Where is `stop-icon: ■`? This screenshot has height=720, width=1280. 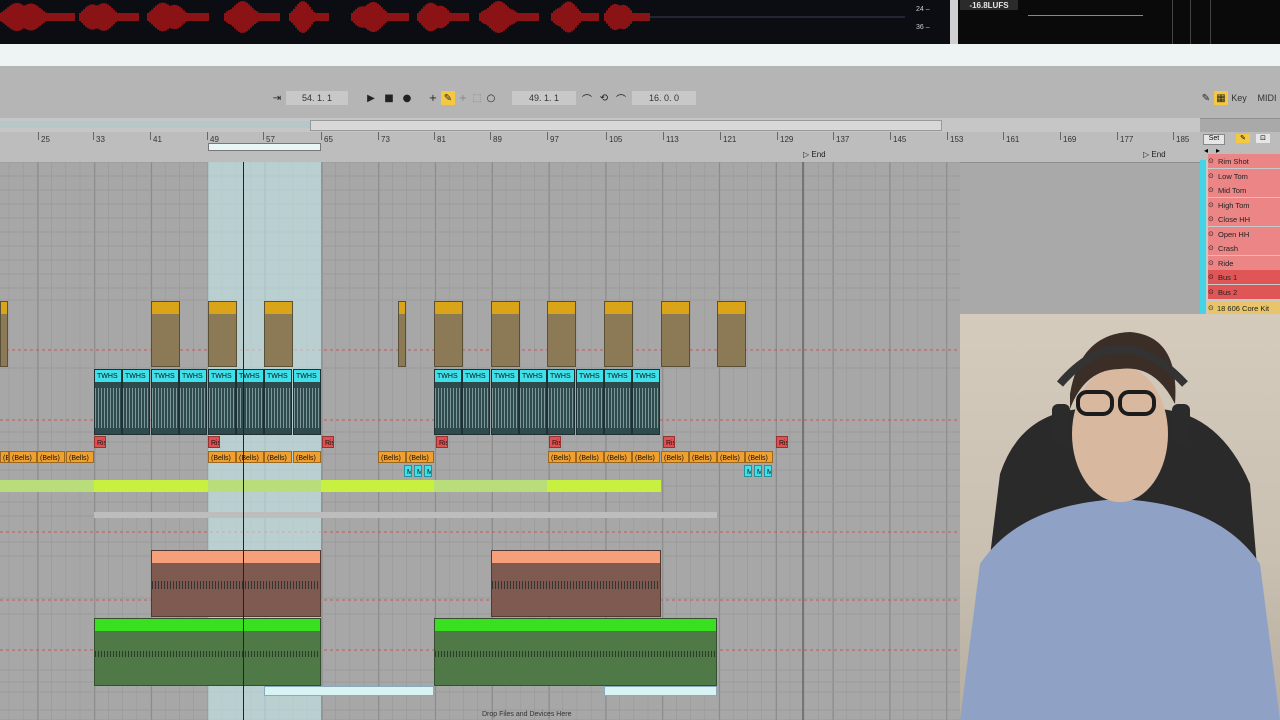
stop-icon: ■ is located at coordinates (389, 98).